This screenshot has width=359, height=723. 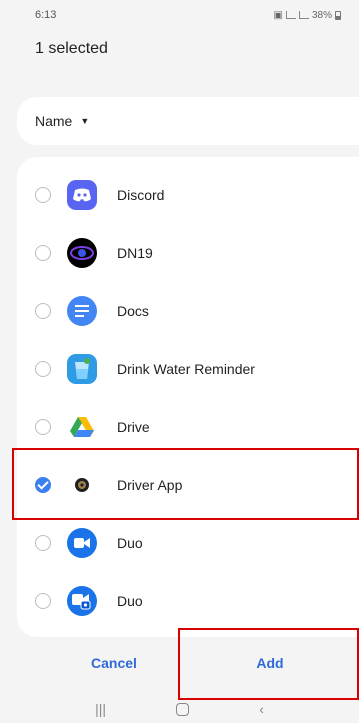 I want to click on duo-alt-icon, so click(x=82, y=601).